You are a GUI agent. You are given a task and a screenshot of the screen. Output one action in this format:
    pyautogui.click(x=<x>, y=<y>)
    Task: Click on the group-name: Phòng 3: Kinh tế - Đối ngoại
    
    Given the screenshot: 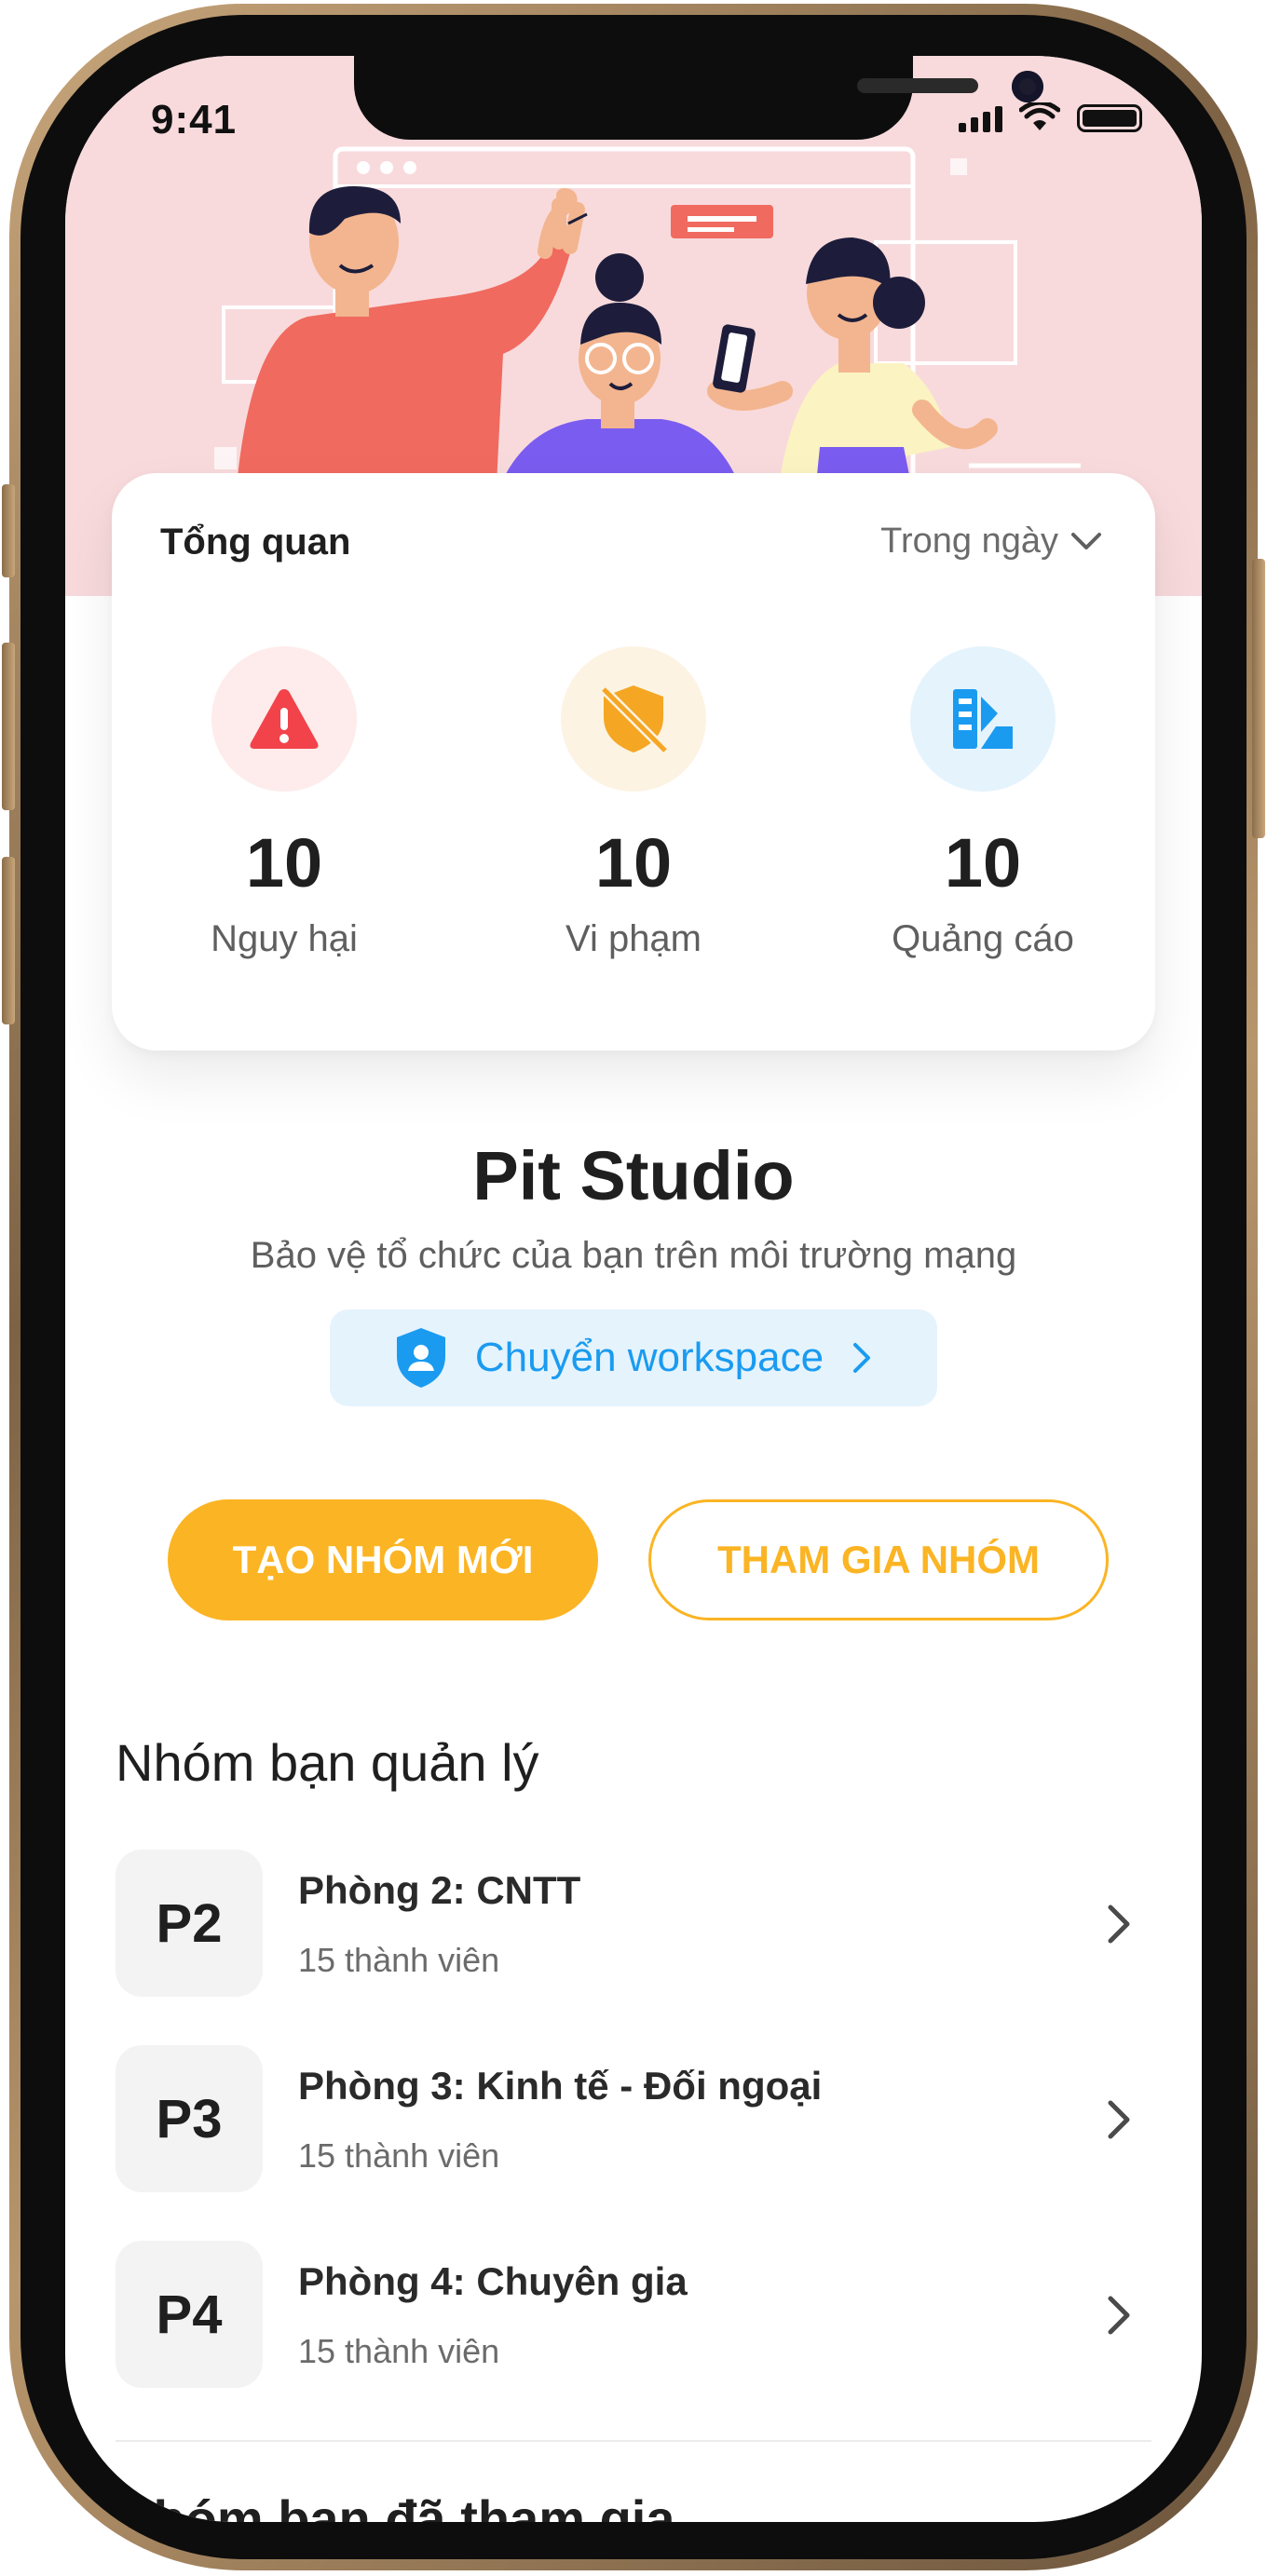 What is the action you would take?
    pyautogui.click(x=560, y=2086)
    